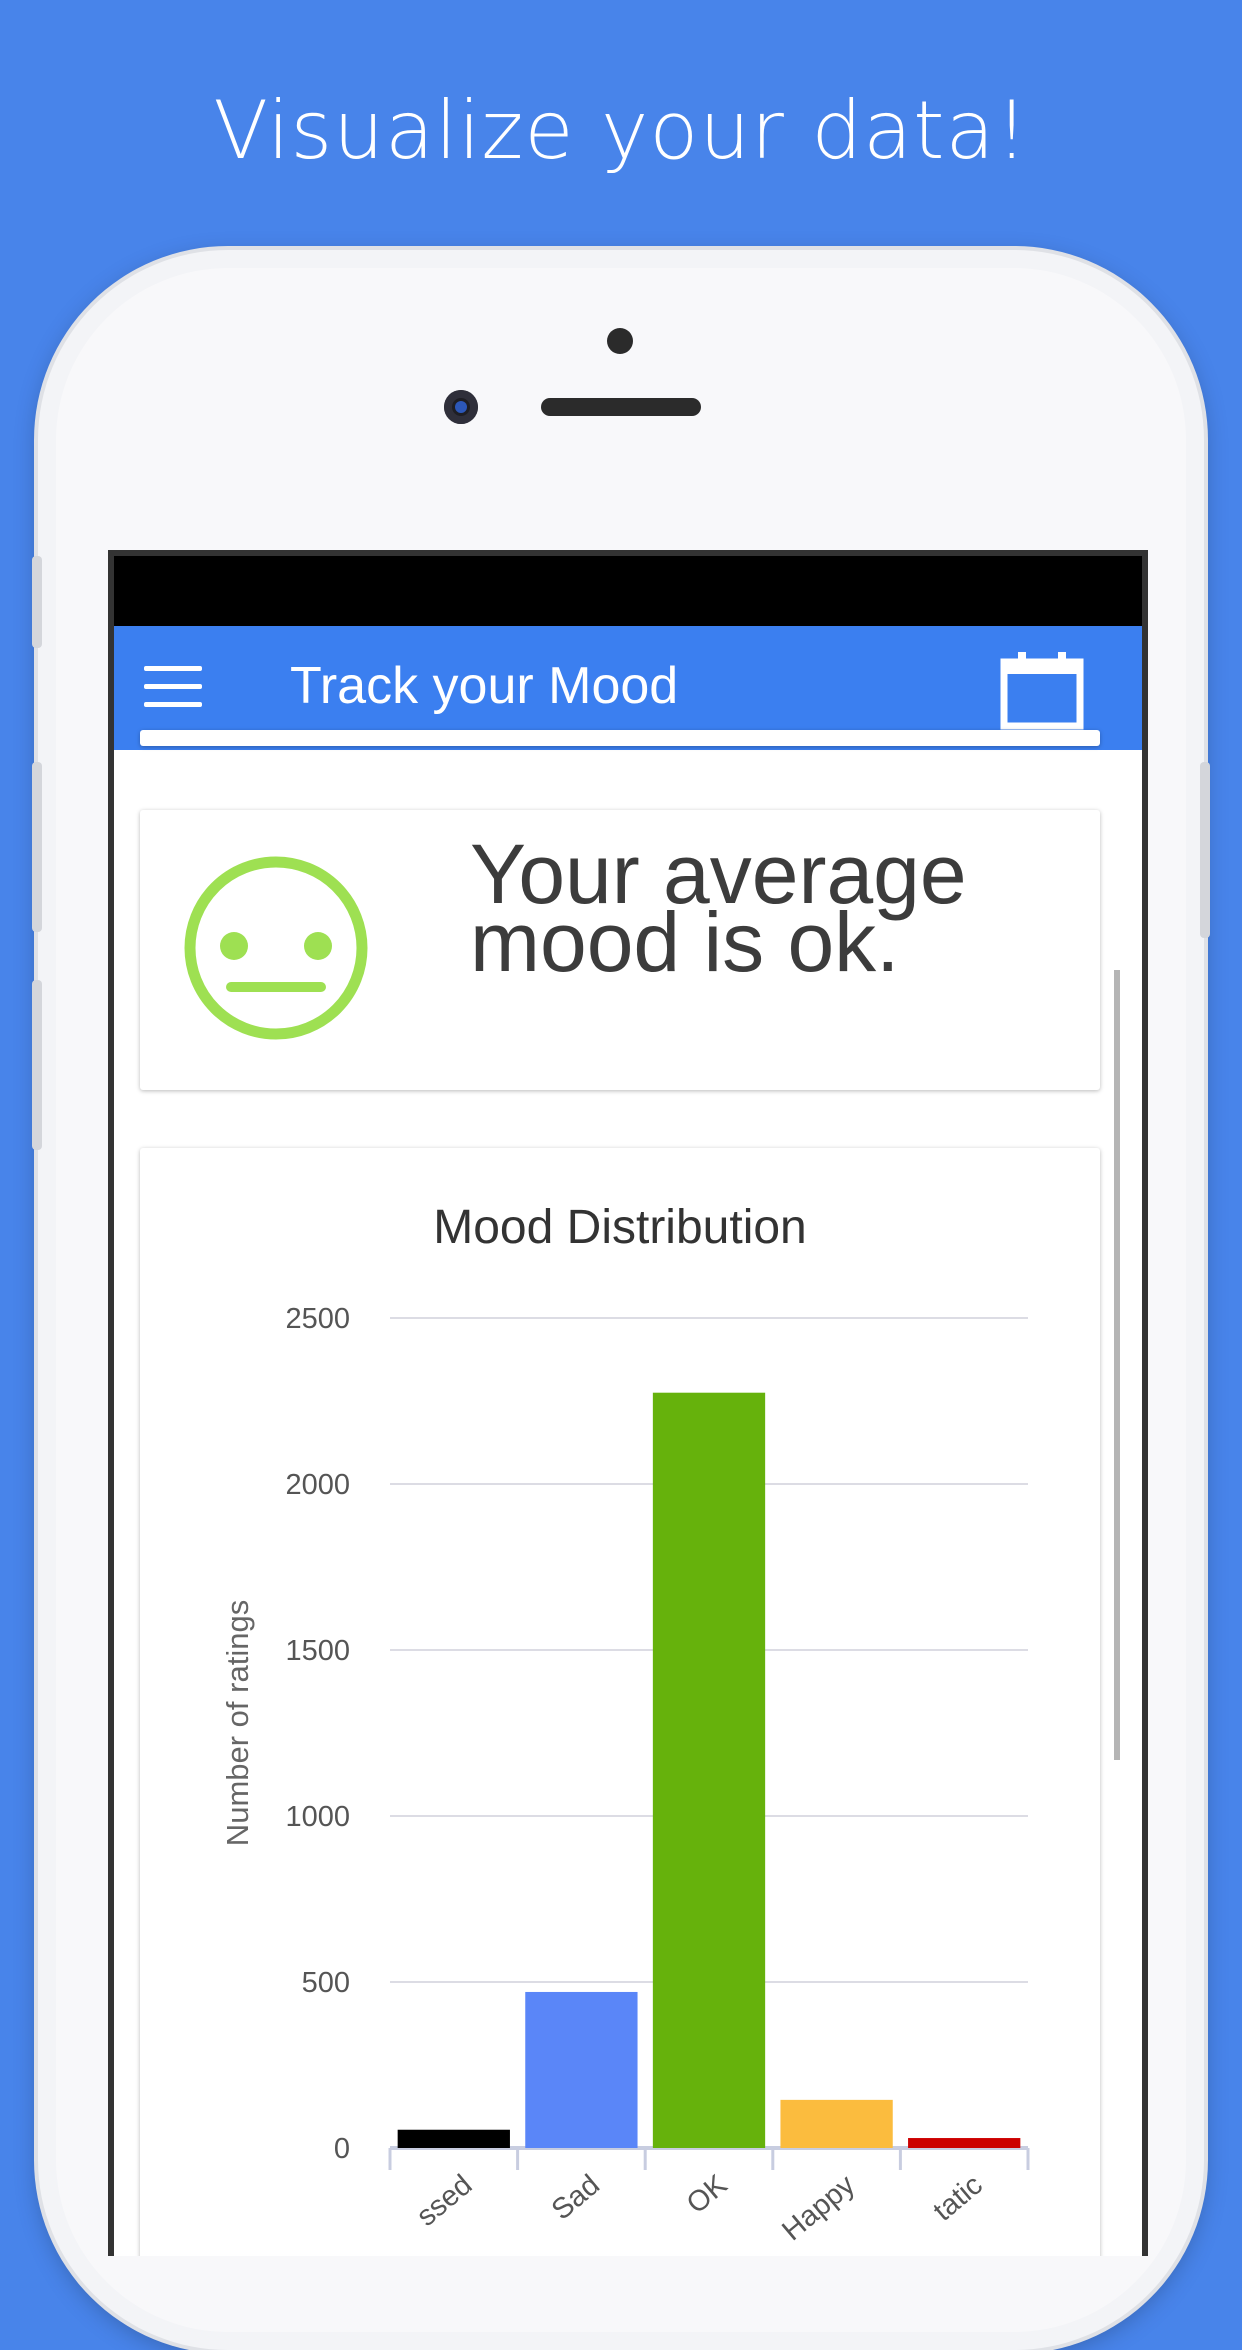 Image resolution: width=1242 pixels, height=2350 pixels. Describe the element at coordinates (317, 1651) in the screenshot. I see `y-tick-label: 1500` at that location.